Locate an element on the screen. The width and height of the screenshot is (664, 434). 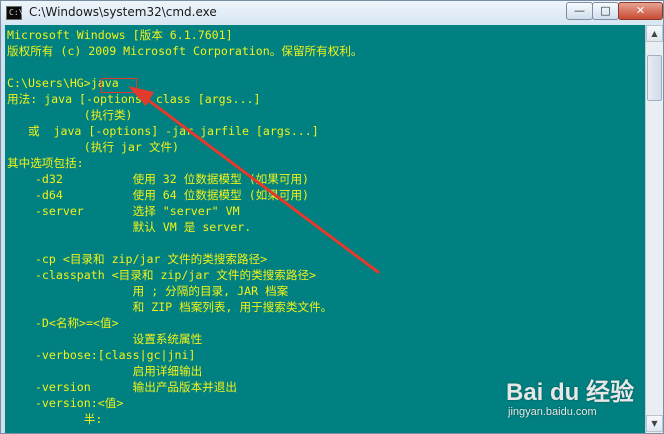
cmd-icon-text: C:\ is located at coordinates (16, 12).